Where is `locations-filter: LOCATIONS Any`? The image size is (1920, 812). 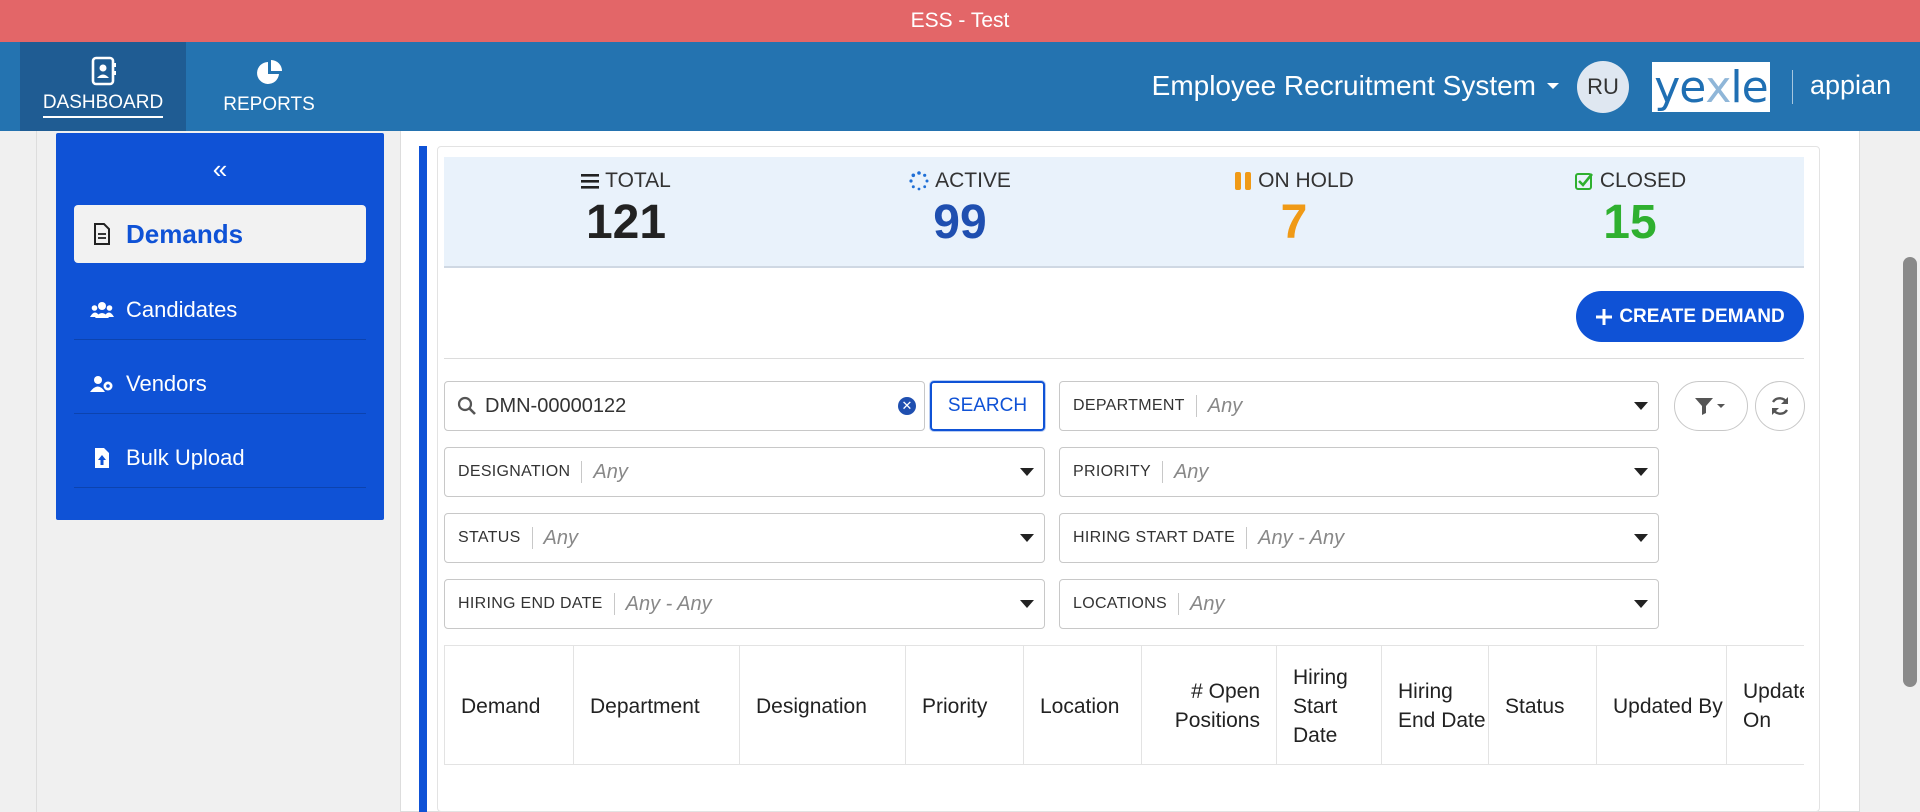 locations-filter: LOCATIONS Any is located at coordinates (1359, 604).